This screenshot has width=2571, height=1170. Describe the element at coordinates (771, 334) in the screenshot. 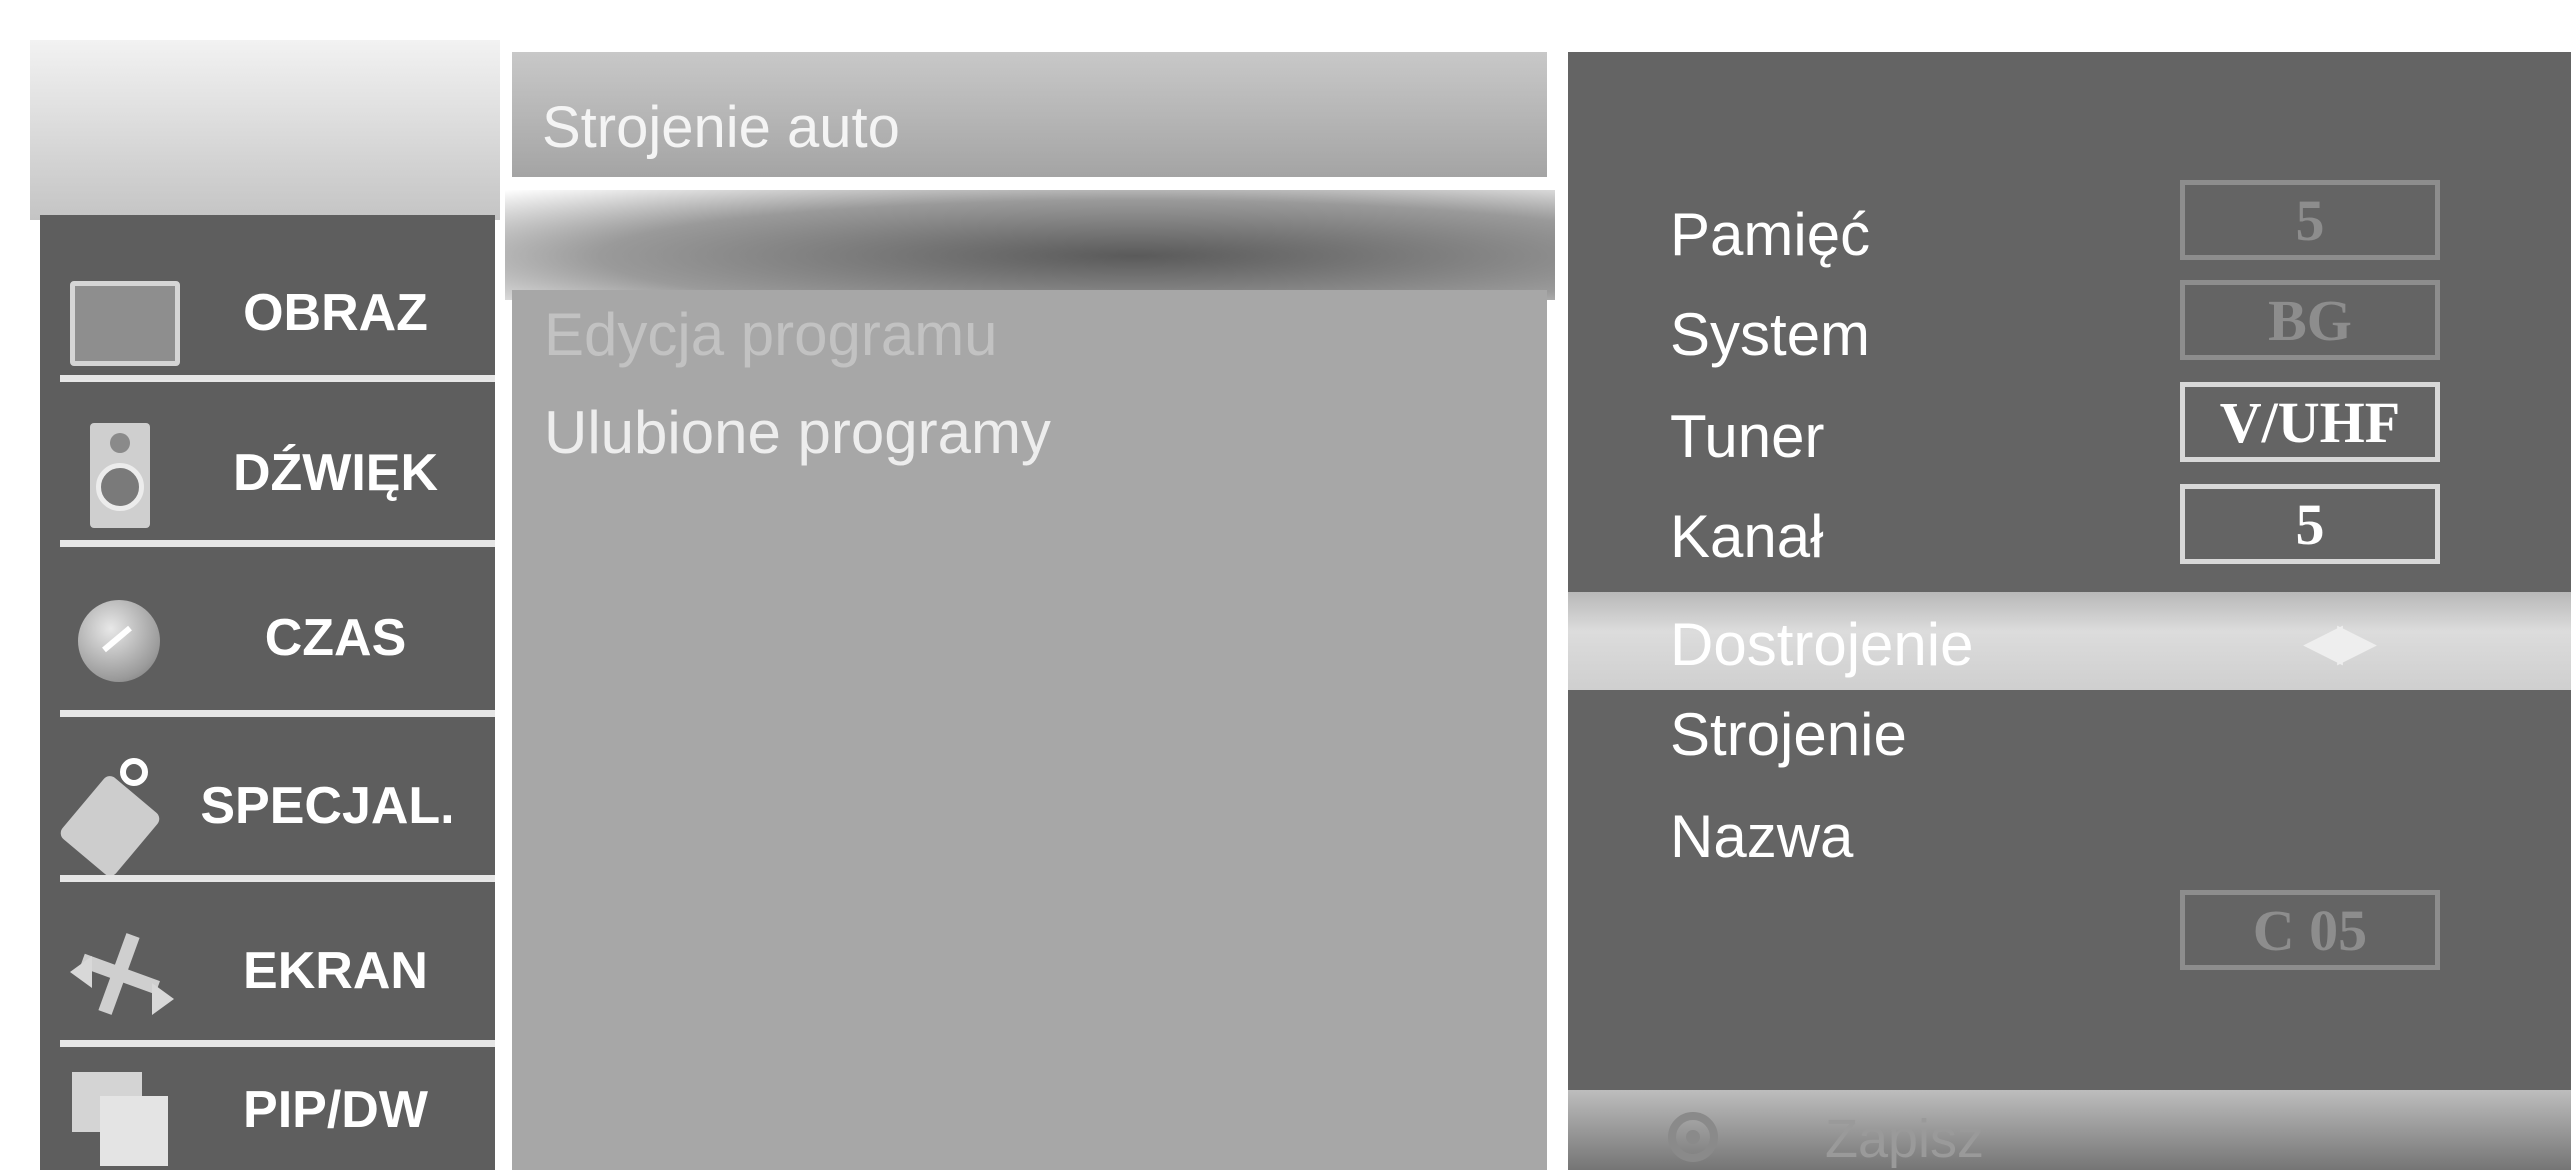

I see `menu-item-edycja-programu: Edycja programu` at that location.